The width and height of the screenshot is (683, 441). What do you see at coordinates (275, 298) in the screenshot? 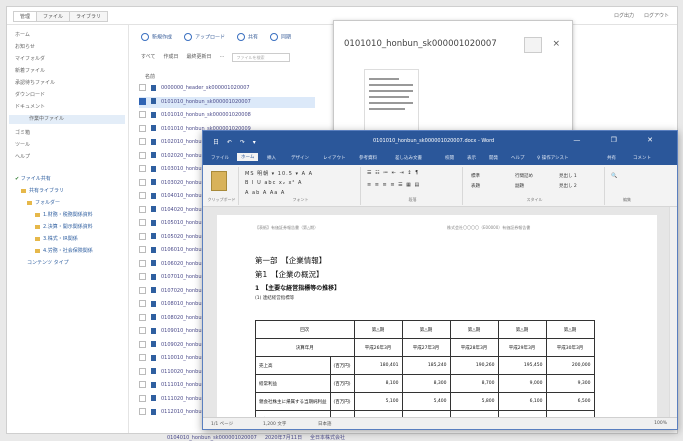
I see `doc-note: (1) 連結経営指標等` at bounding box center [275, 298].